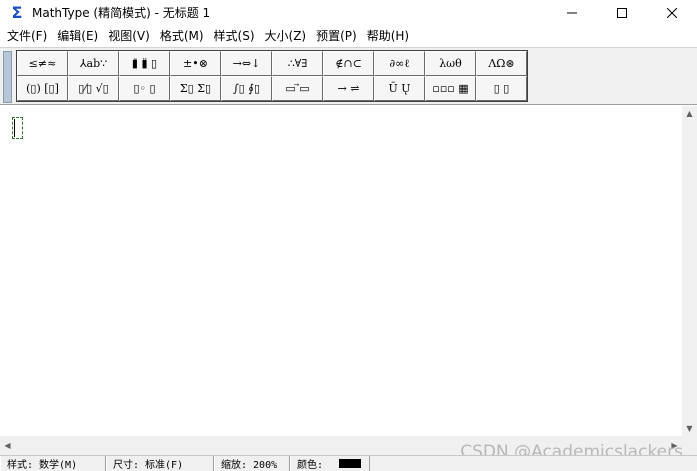  What do you see at coordinates (14, 128) in the screenshot?
I see `text-cursor` at bounding box center [14, 128].